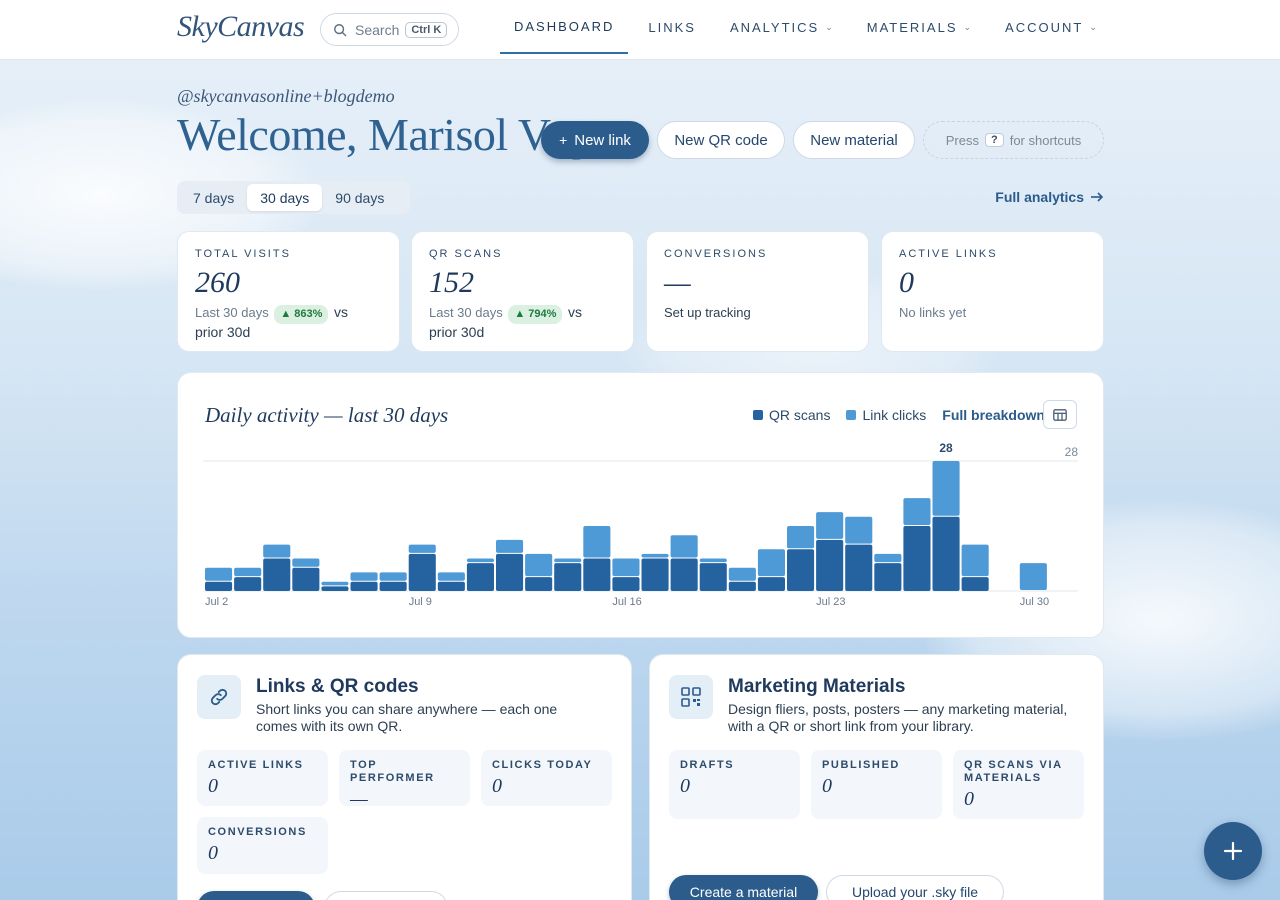 Image resolution: width=1280 pixels, height=900 pixels. Describe the element at coordinates (337, 686) in the screenshot. I see `links-panel-title: Links & QR codes` at that location.